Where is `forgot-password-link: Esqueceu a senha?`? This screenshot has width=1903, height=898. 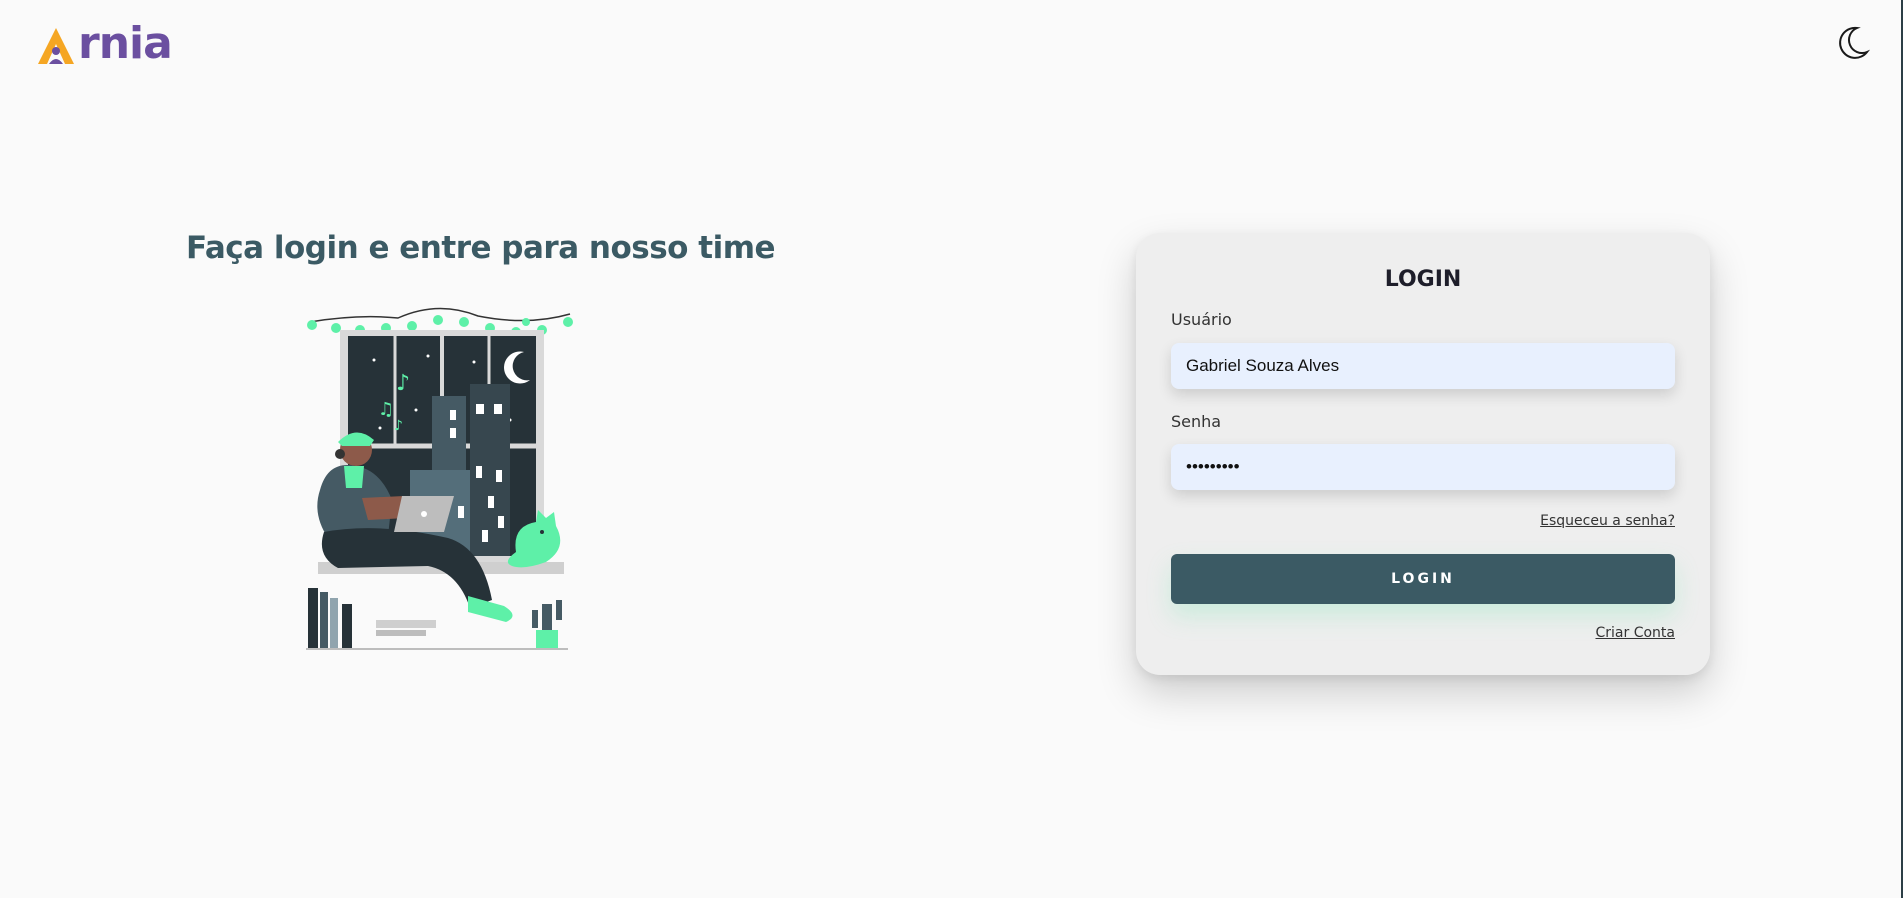
forgot-password-link: Esqueceu a senha? is located at coordinates (1607, 521).